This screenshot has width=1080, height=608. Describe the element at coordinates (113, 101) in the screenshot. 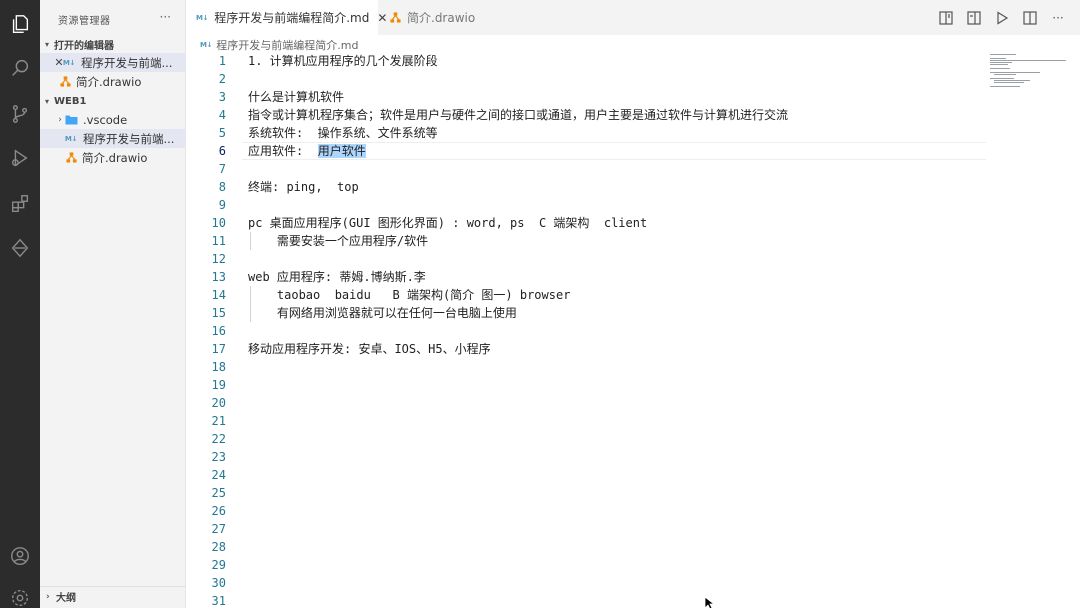

I see `workspace-section: ▾ WEB1` at that location.